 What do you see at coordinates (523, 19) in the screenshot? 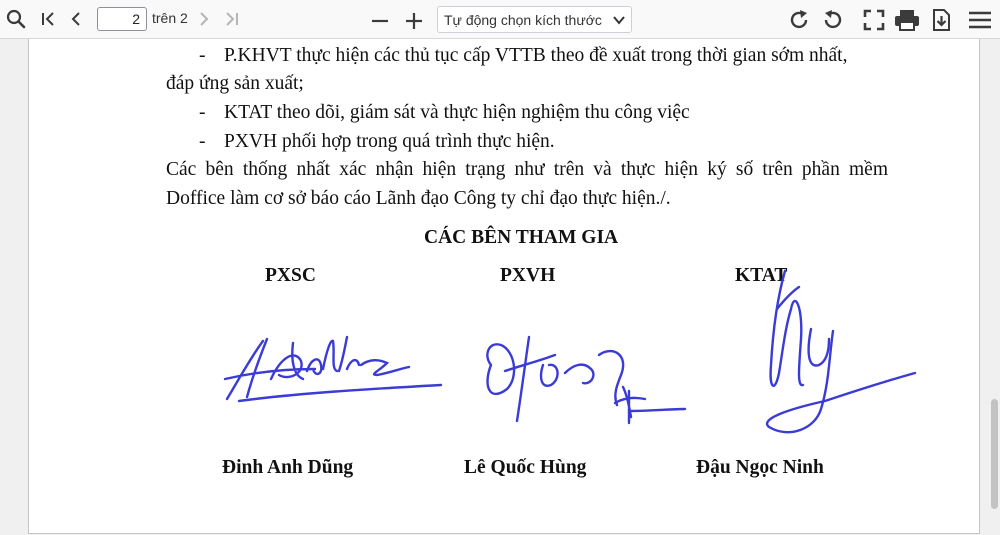
I see `zoom-select-value: Tự động chọn kích thước` at bounding box center [523, 19].